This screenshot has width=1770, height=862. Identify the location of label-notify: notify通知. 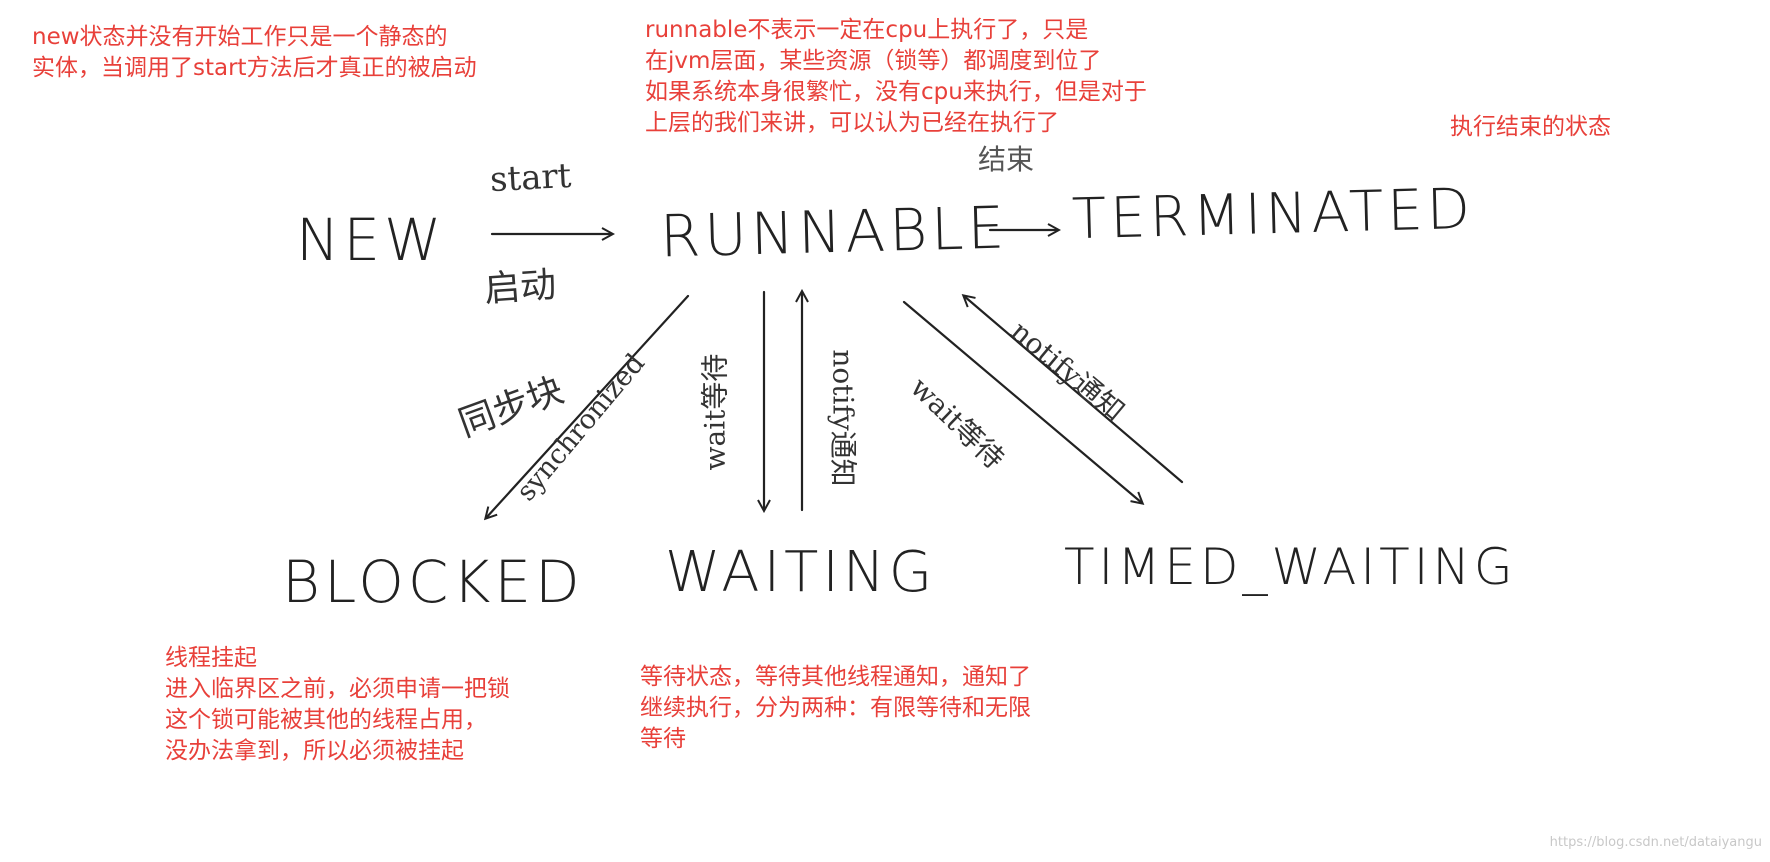
(843, 418).